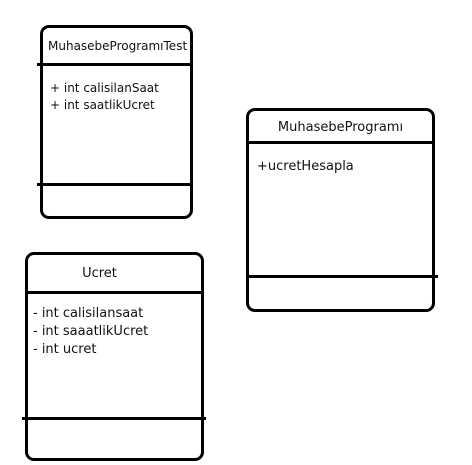 The height and width of the screenshot is (465, 472). What do you see at coordinates (104, 88) in the screenshot?
I see `class-attribute: + int calisilanSaat` at bounding box center [104, 88].